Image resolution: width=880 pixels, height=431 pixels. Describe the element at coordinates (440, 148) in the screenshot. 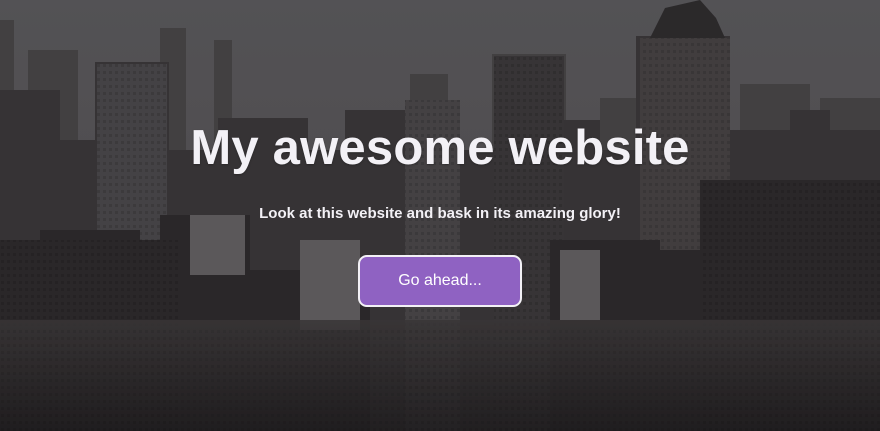

I see `page-title: My awesome website` at that location.